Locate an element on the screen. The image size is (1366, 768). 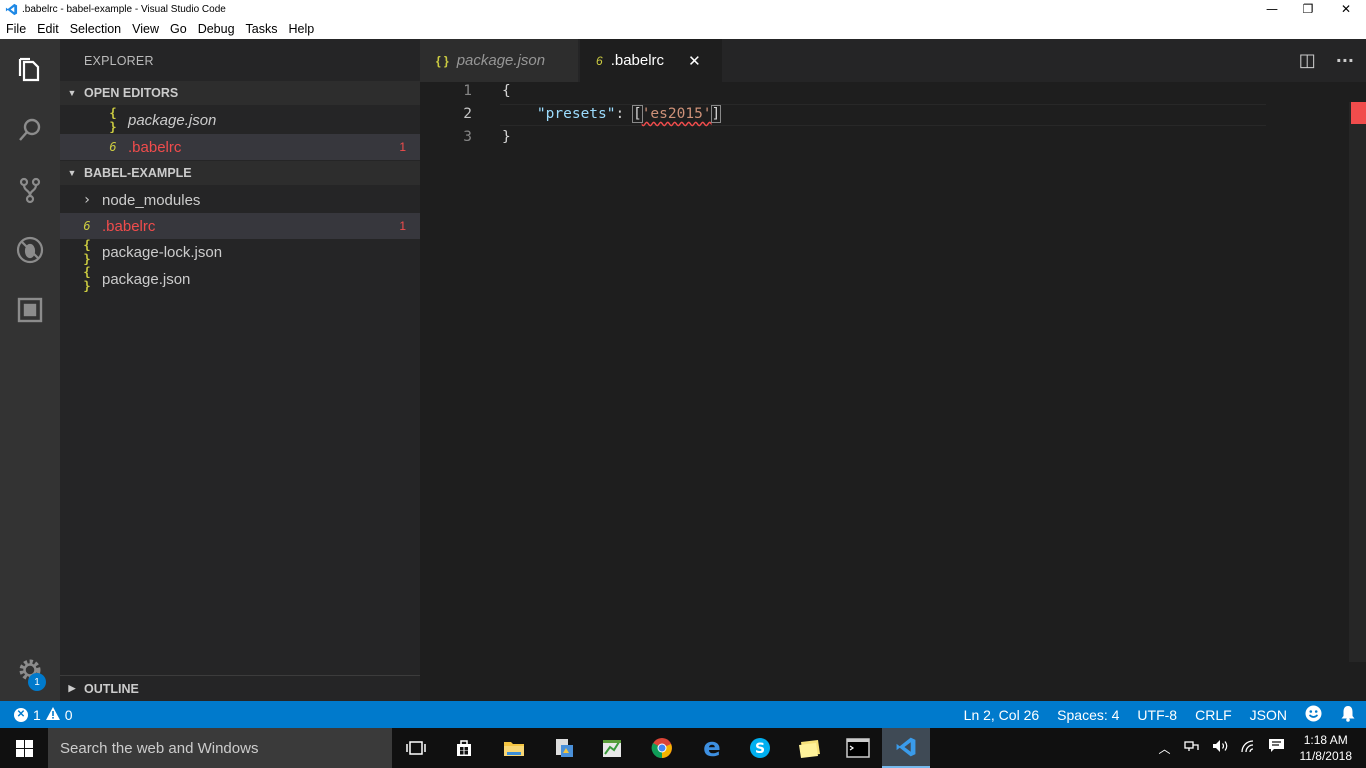
tree-item-package-json: { } package.json is located at coordinates (240, 279).